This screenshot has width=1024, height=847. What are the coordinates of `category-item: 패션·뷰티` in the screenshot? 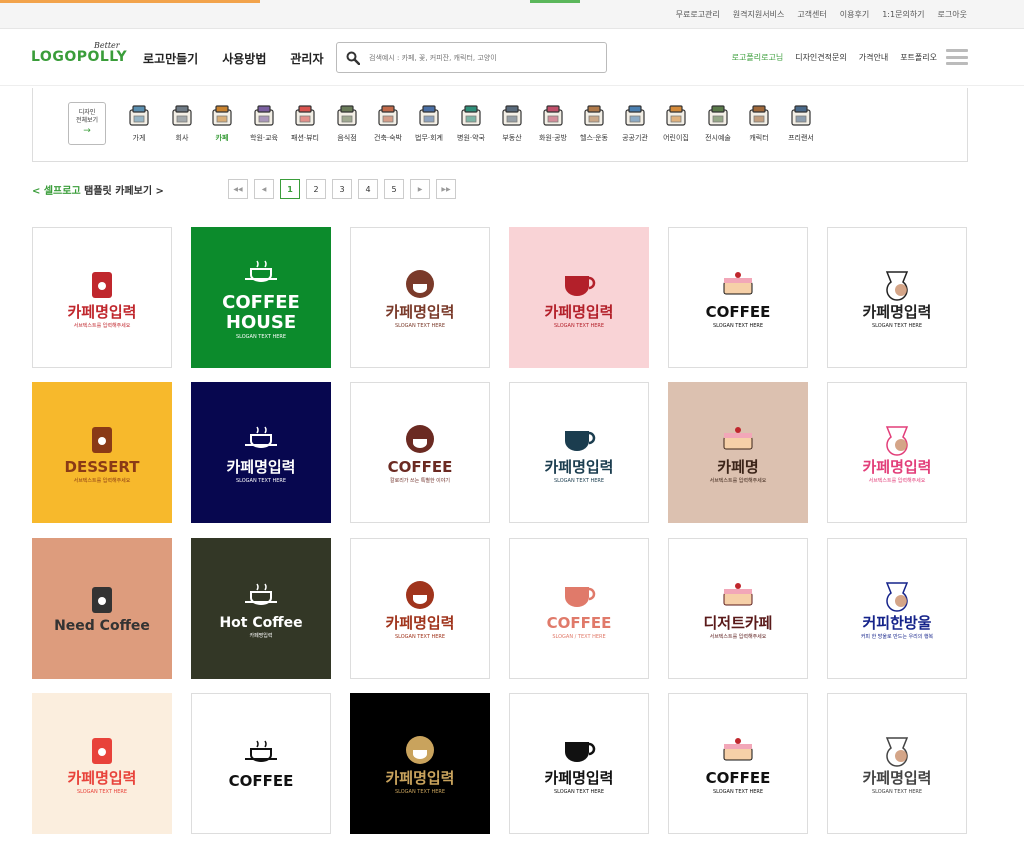 It's located at (305, 123).